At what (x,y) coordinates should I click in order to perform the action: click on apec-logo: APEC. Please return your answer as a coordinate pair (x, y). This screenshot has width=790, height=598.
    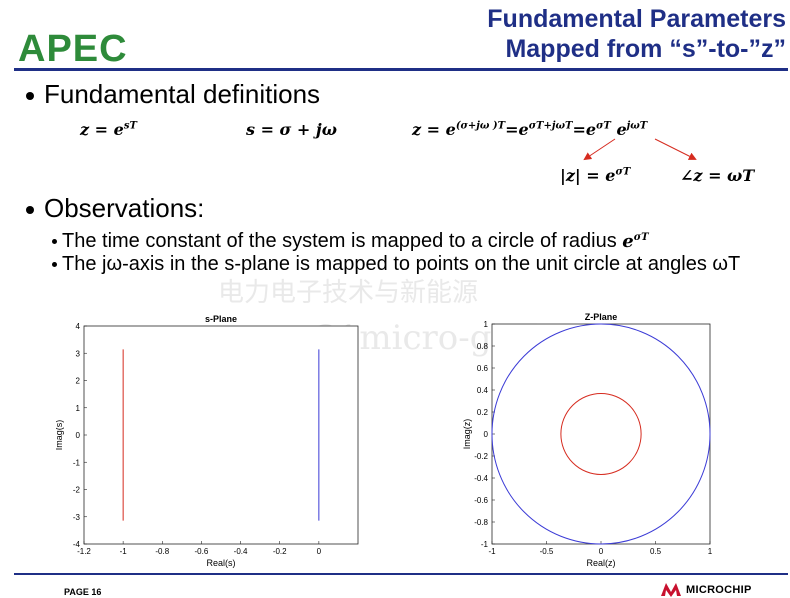
    Looking at the image, I should click on (73, 47).